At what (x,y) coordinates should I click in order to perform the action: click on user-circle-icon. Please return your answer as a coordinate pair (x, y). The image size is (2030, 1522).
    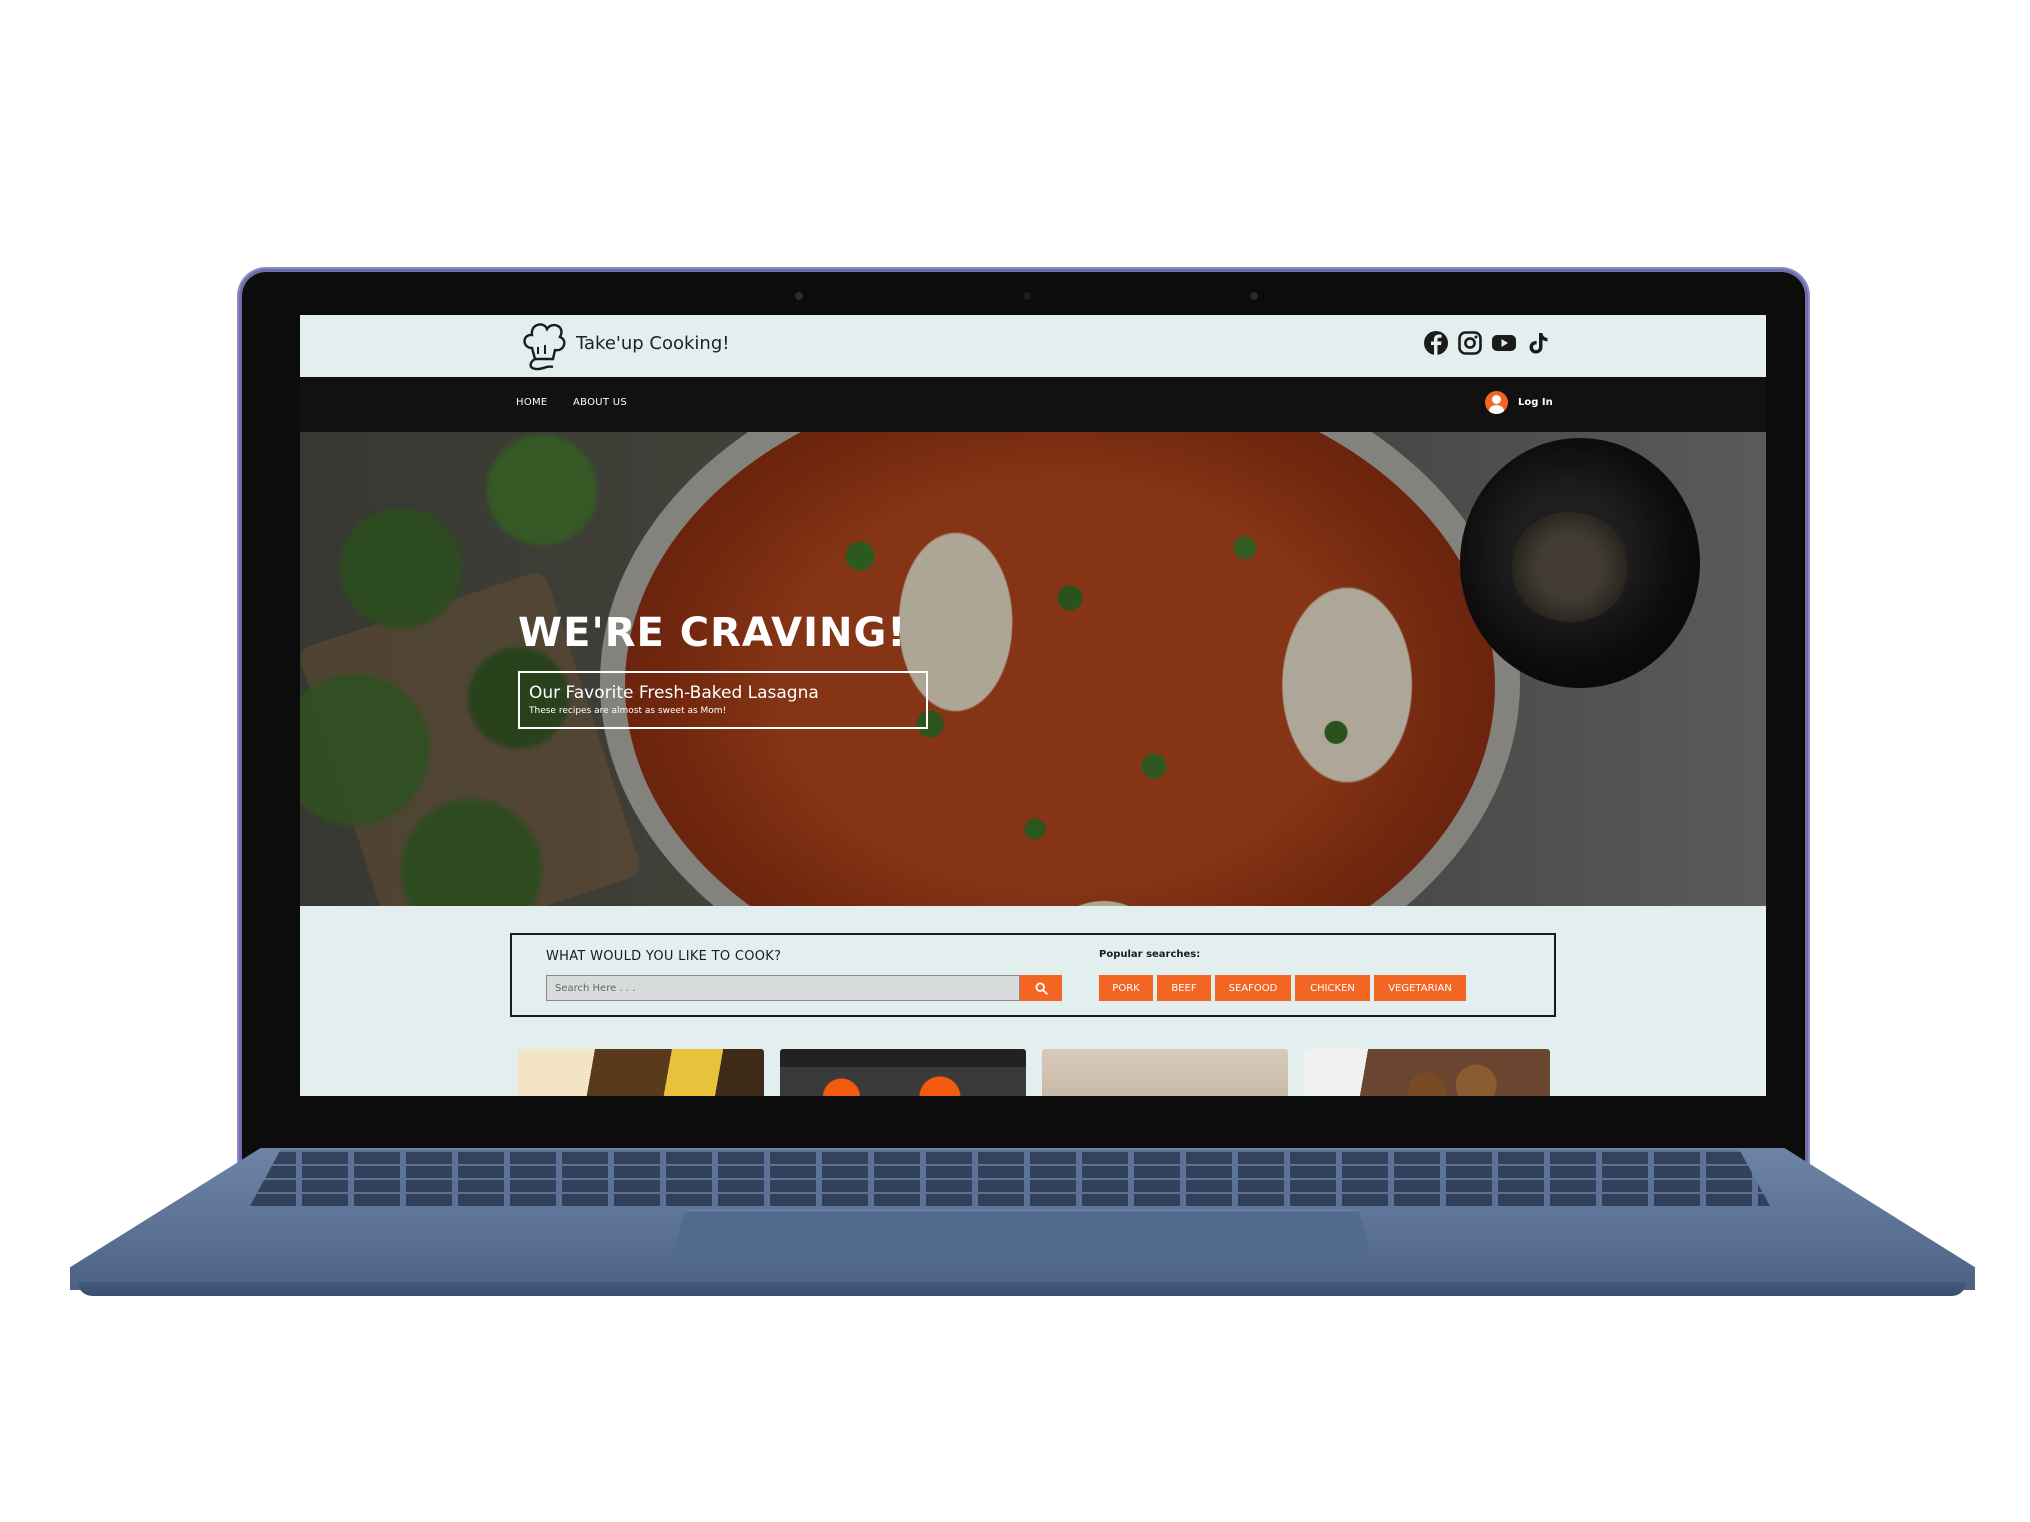
    Looking at the image, I should click on (1496, 402).